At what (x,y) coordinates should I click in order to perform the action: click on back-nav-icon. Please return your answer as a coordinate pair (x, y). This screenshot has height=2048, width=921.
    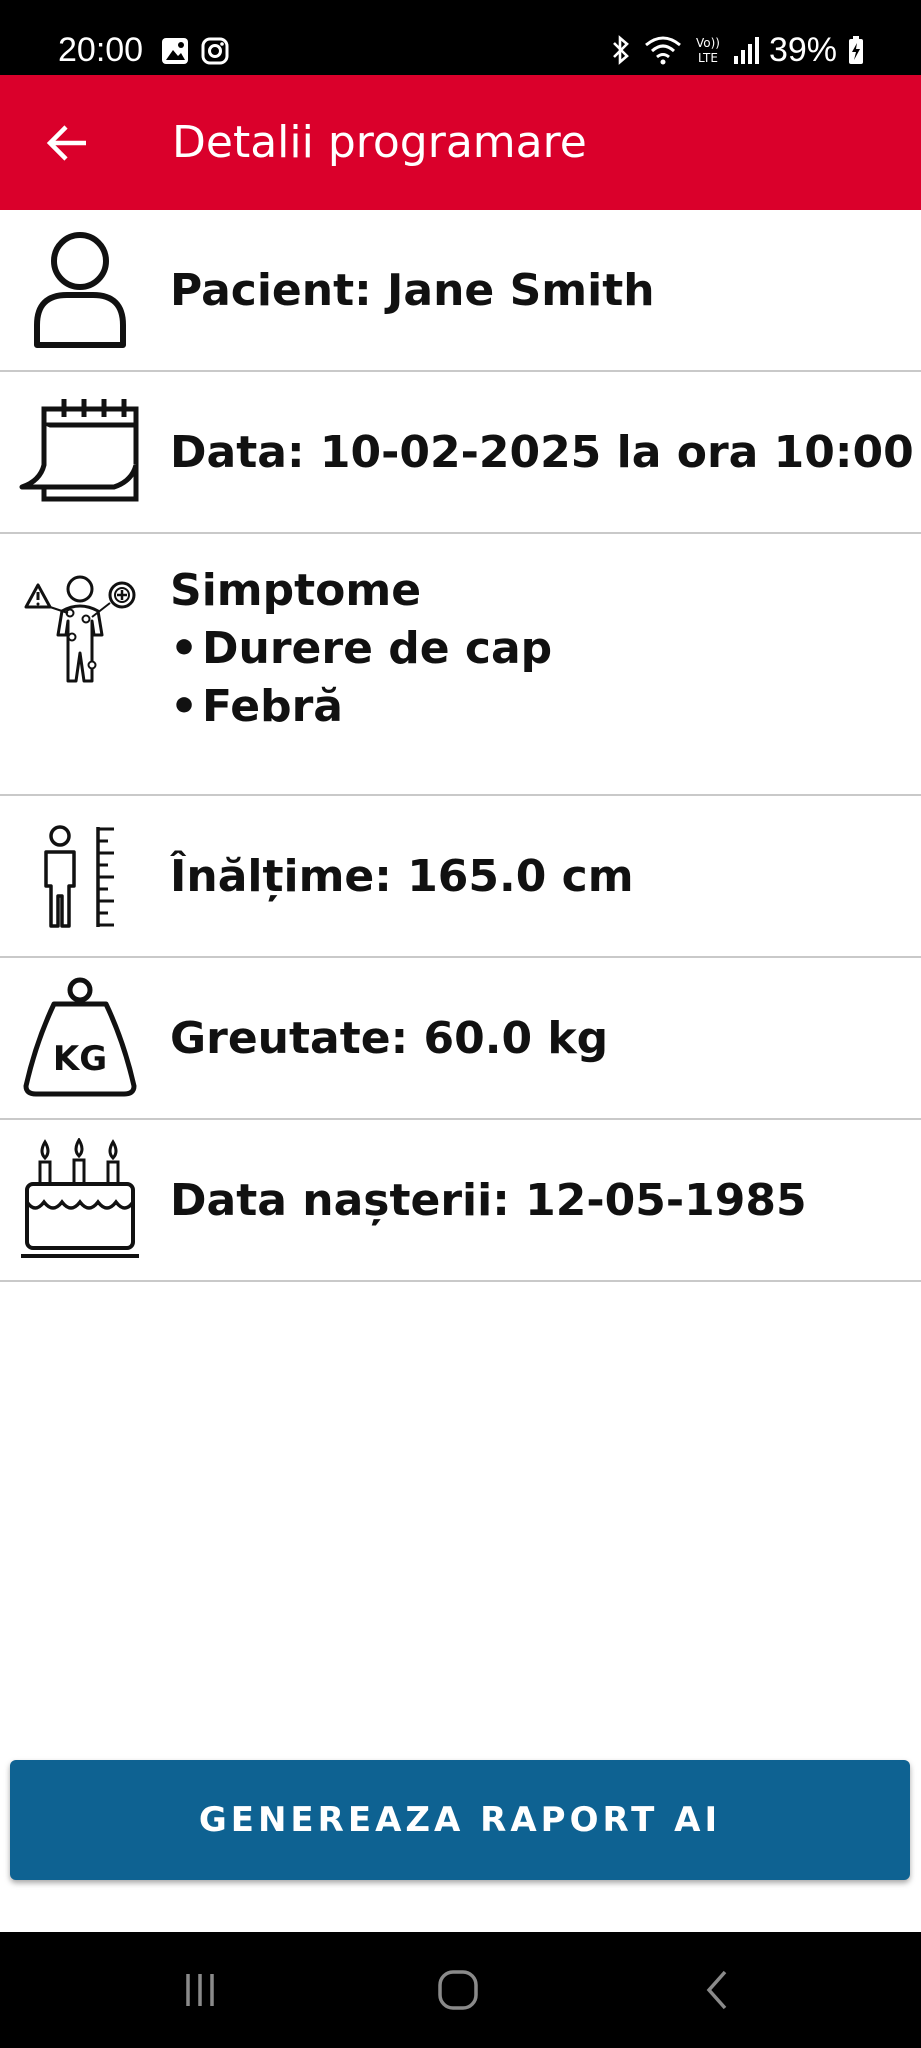
    Looking at the image, I should click on (716, 1990).